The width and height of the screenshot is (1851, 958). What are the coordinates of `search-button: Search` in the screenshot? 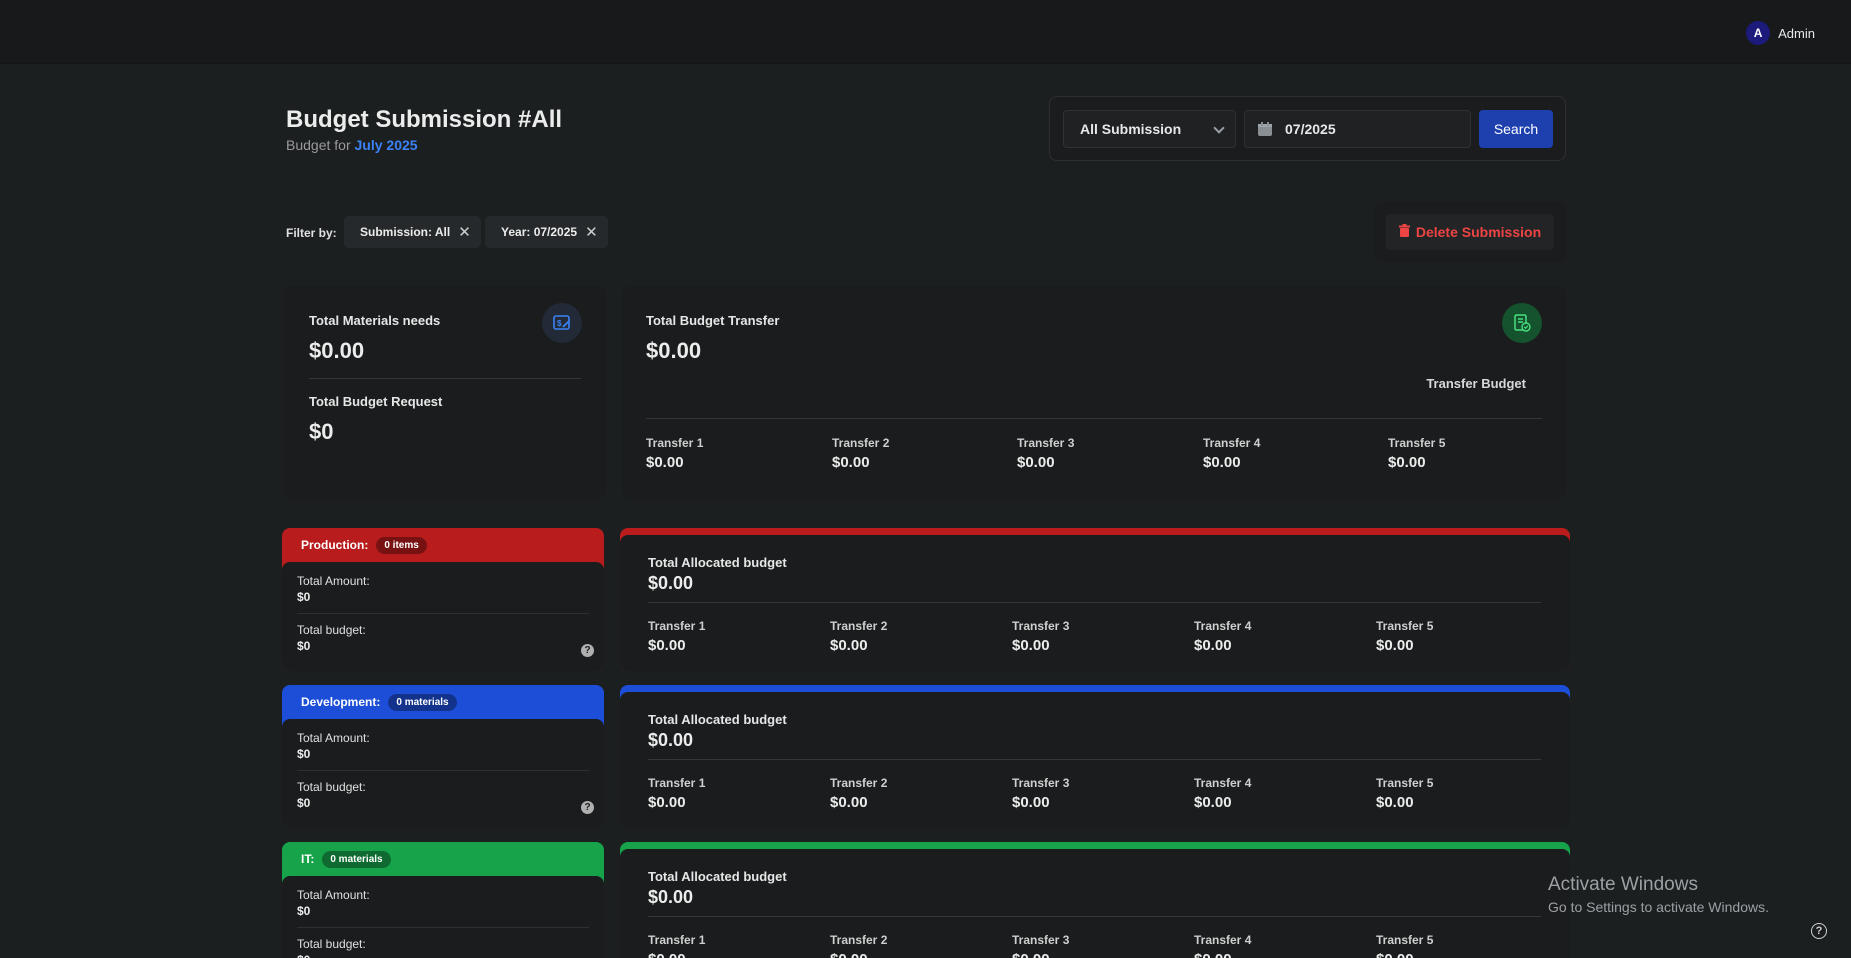 It's located at (1516, 129).